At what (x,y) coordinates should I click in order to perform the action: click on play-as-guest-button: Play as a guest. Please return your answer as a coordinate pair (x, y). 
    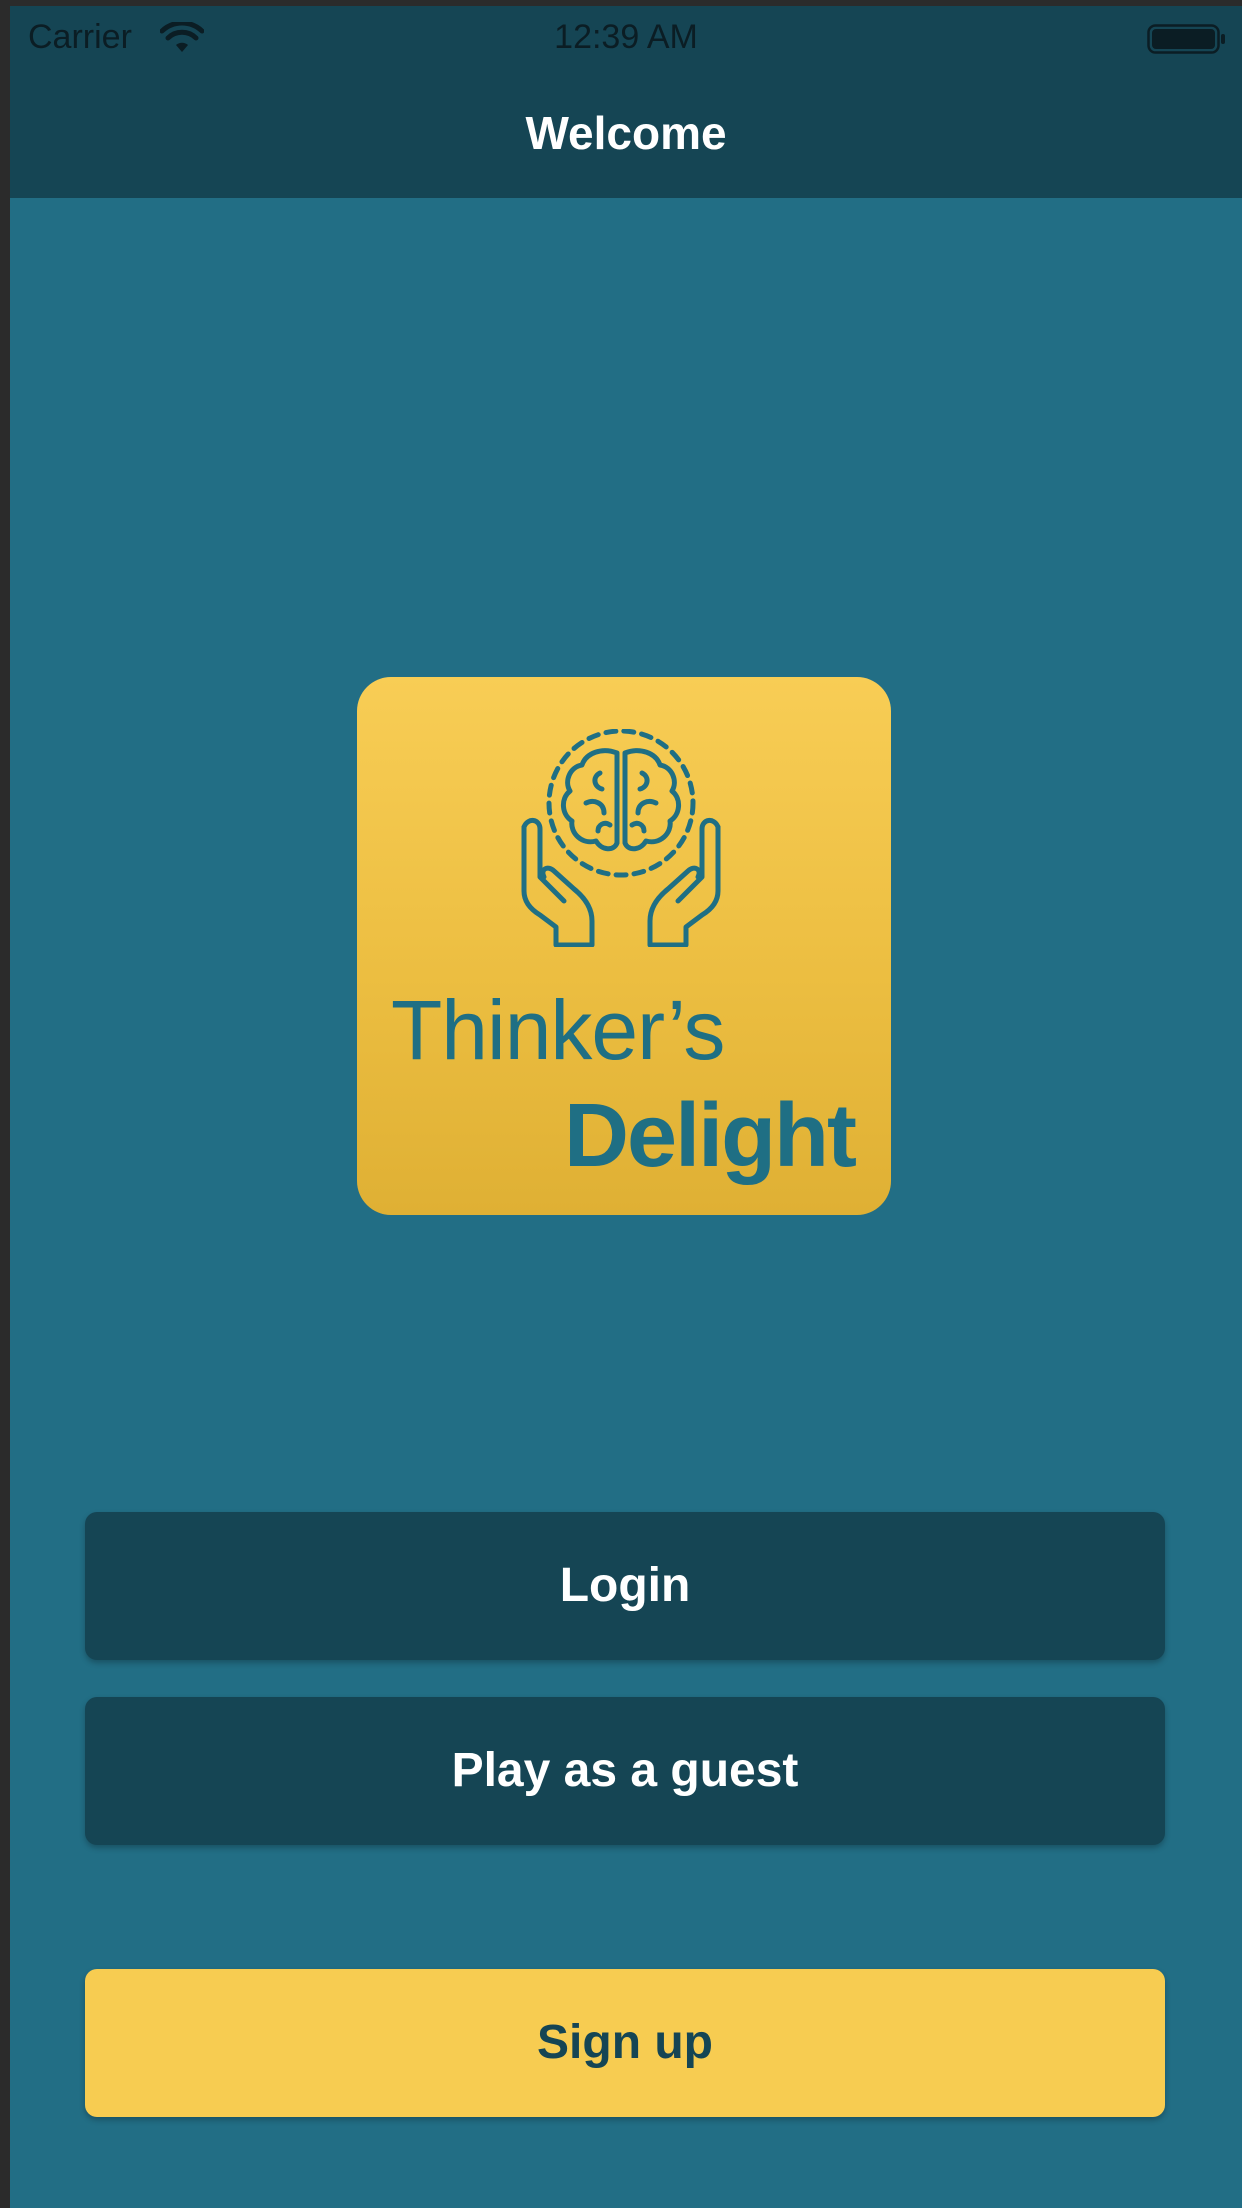
    Looking at the image, I should click on (625, 1771).